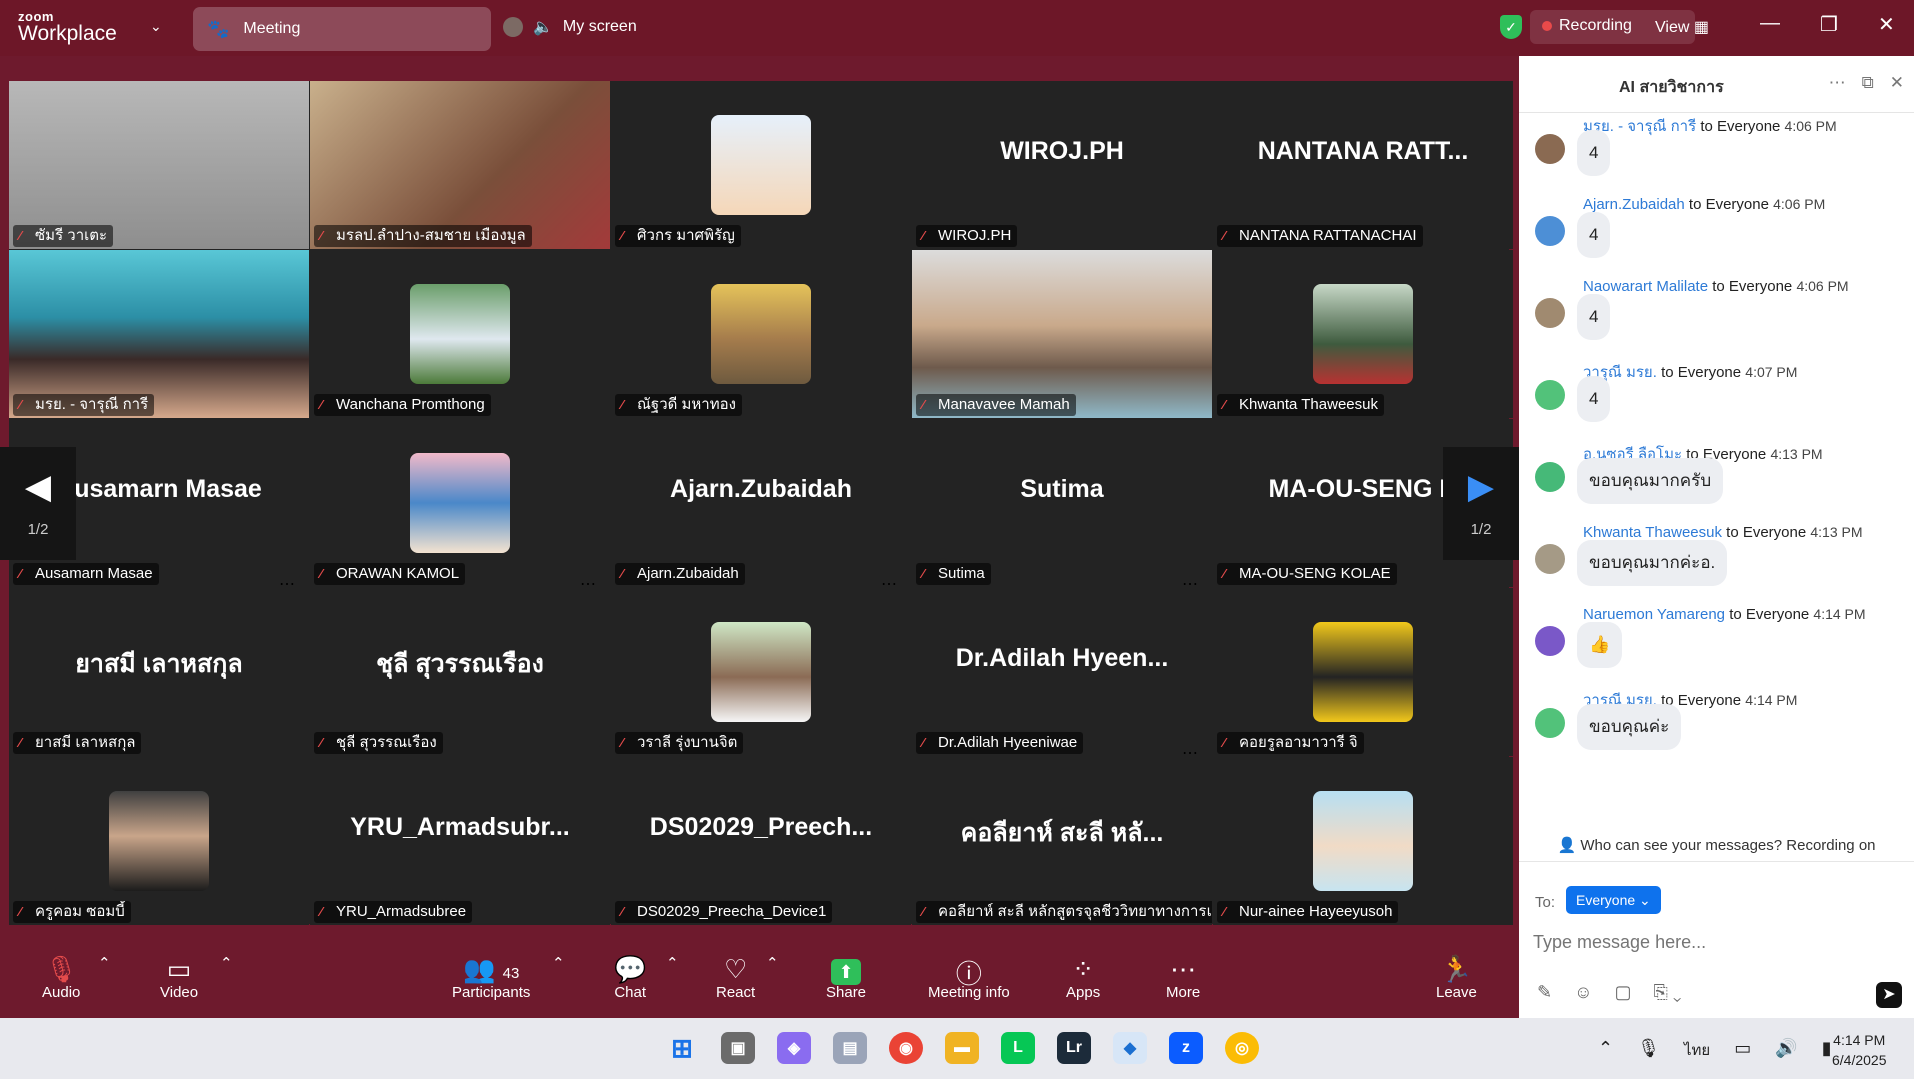 The width and height of the screenshot is (1914, 1079). I want to click on participant-tile: มรย. - จารุณี การี ⁄, so click(159, 334).